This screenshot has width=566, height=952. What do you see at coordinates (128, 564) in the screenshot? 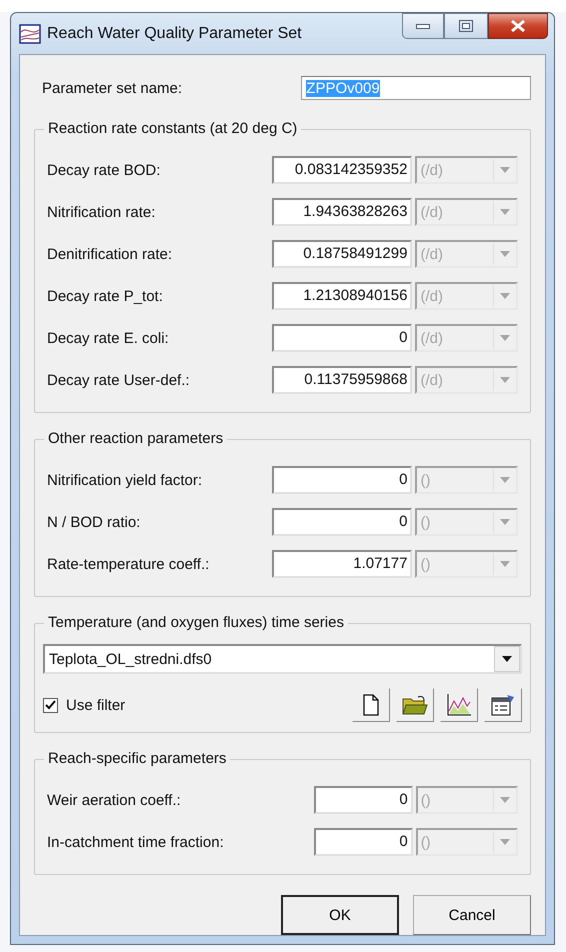
I see `field-label: Rate-temperature coeff.:` at bounding box center [128, 564].